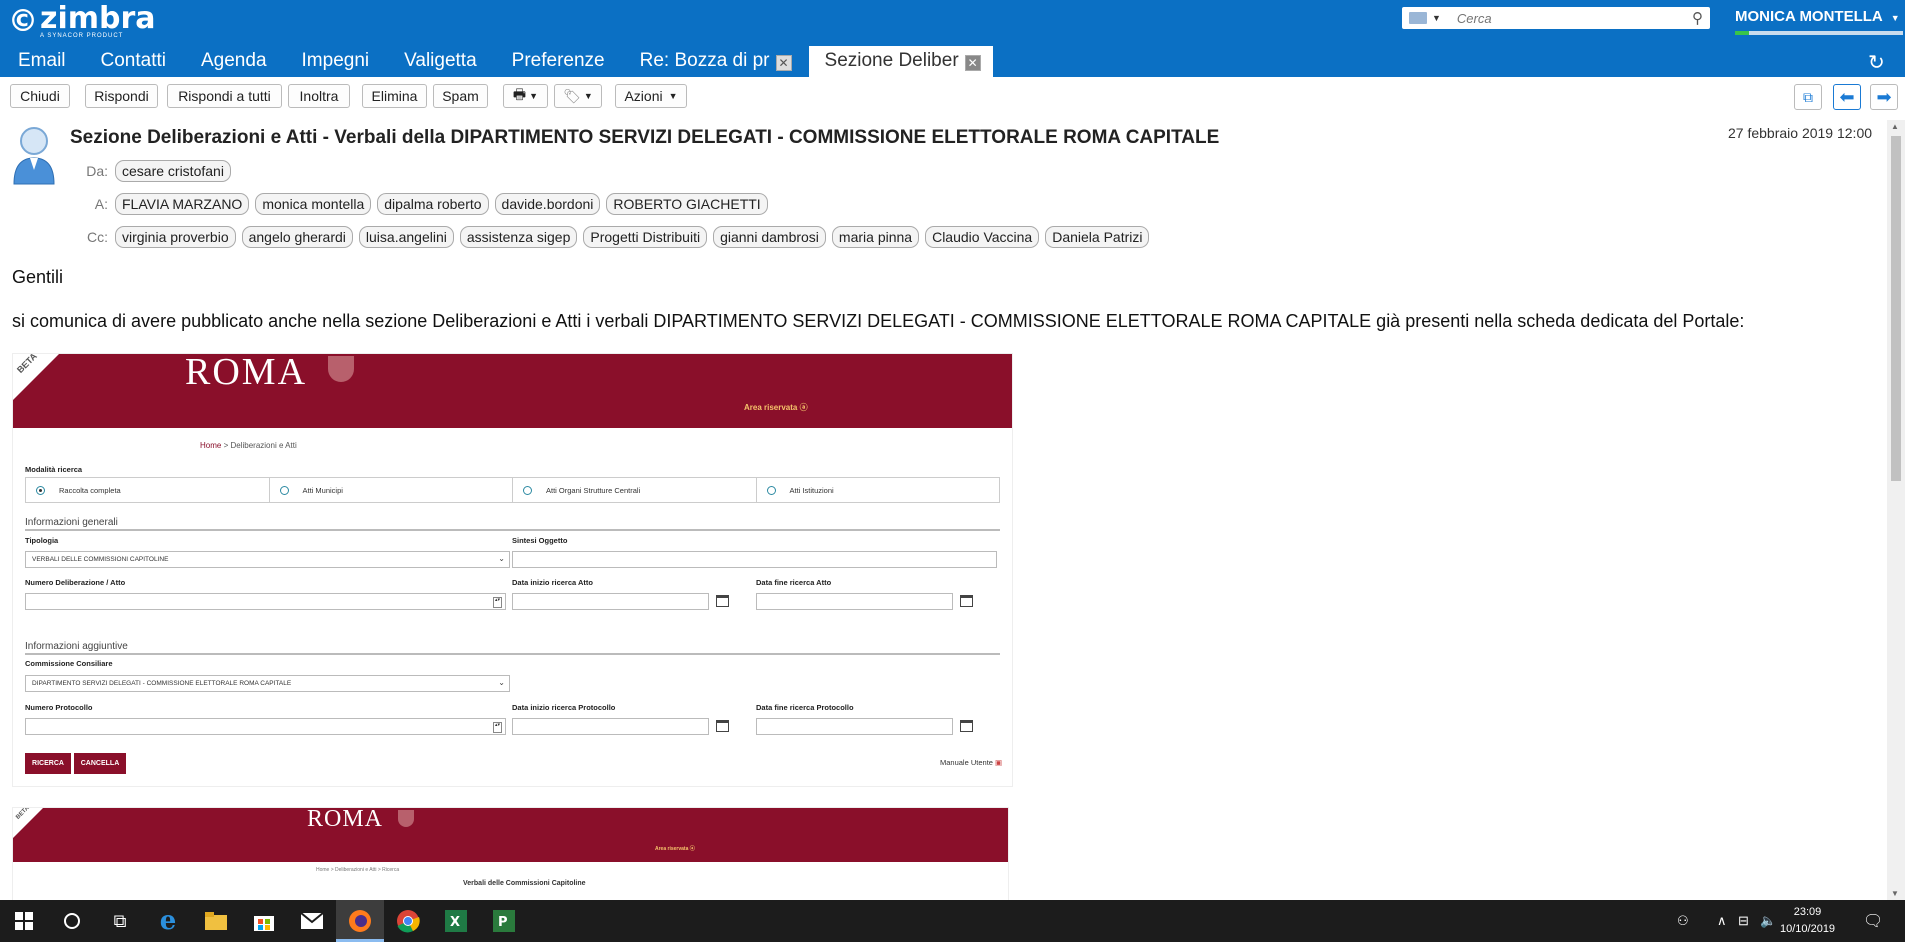 This screenshot has height=942, width=1905. I want to click on tab-draft-reply: Re: Bozza di pr ✕, so click(715, 61).